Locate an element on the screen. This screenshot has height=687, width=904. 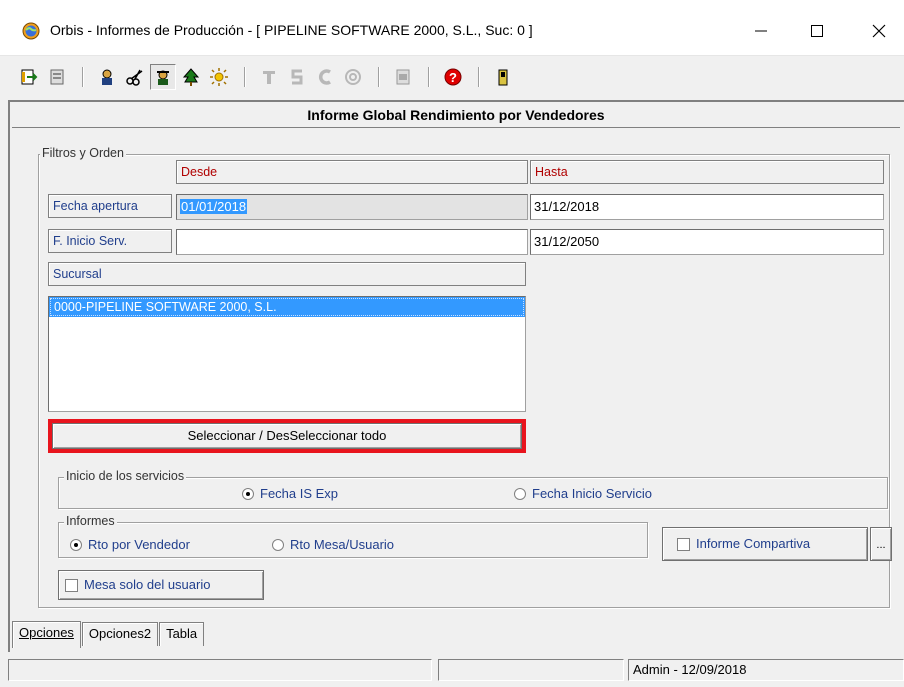
fecha-inicio-servicio-radio: Fecha Inicio Servicio is located at coordinates (583, 493).